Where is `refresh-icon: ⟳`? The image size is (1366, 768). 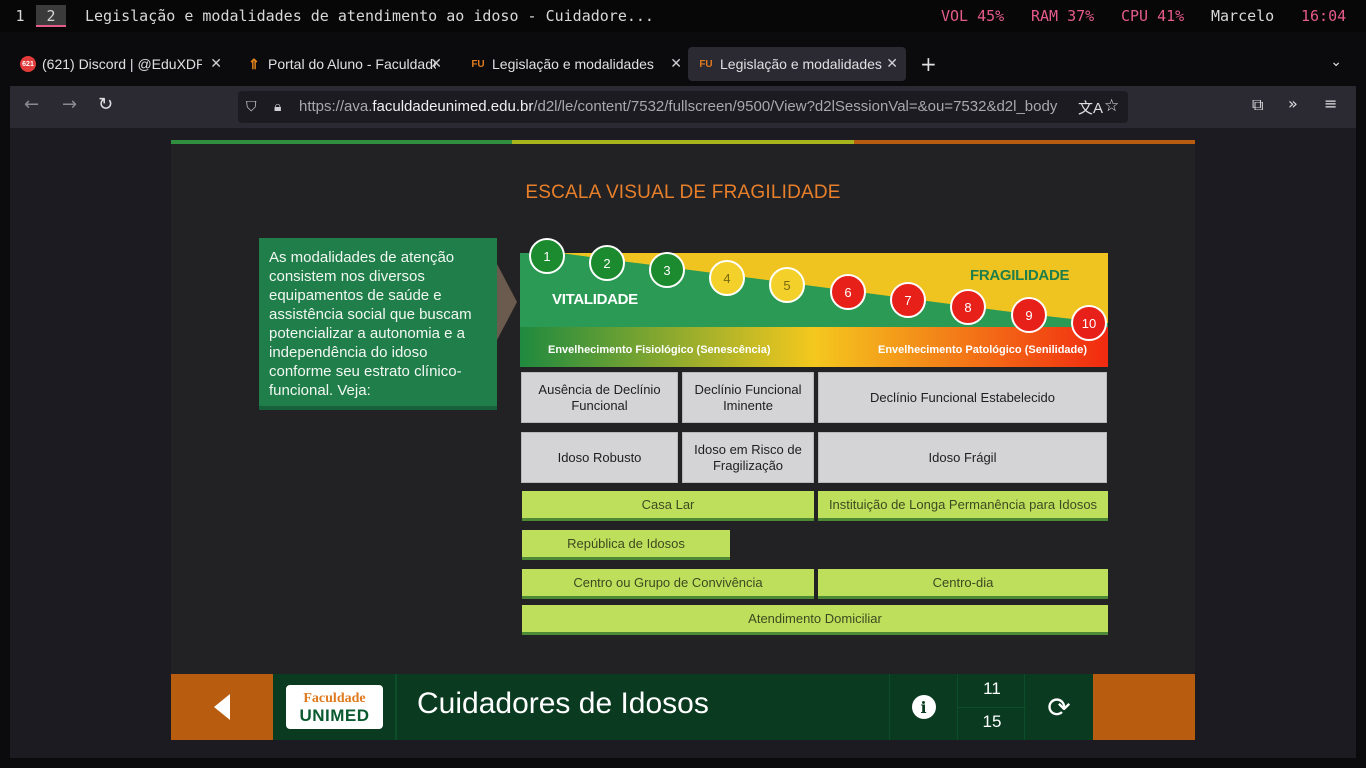 refresh-icon: ⟳ is located at coordinates (1059, 707).